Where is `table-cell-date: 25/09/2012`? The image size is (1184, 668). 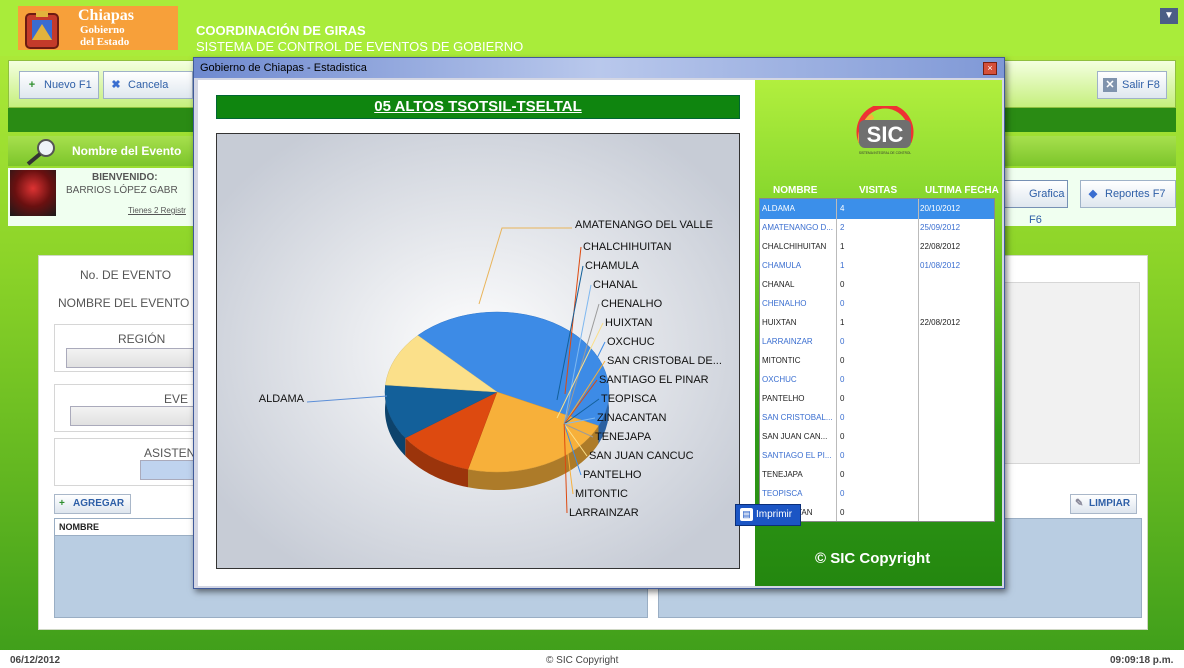 table-cell-date: 25/09/2012 is located at coordinates (940, 227).